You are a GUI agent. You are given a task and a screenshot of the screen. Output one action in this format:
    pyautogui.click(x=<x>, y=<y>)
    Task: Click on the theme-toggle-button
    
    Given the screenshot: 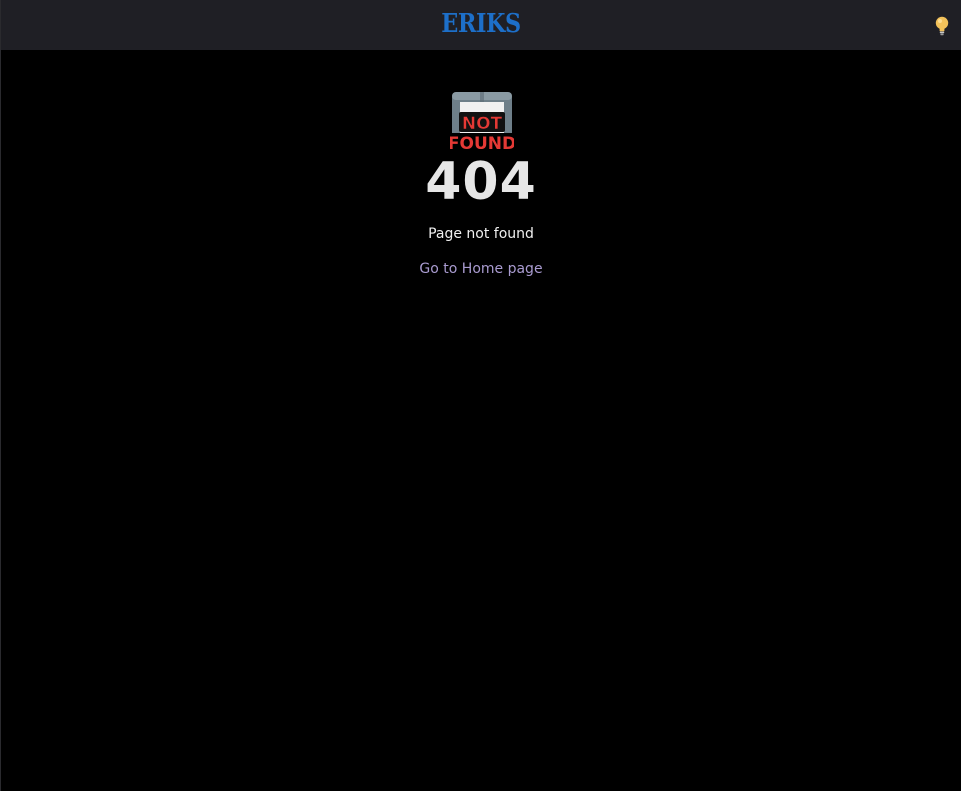 What is the action you would take?
    pyautogui.click(x=942, y=26)
    